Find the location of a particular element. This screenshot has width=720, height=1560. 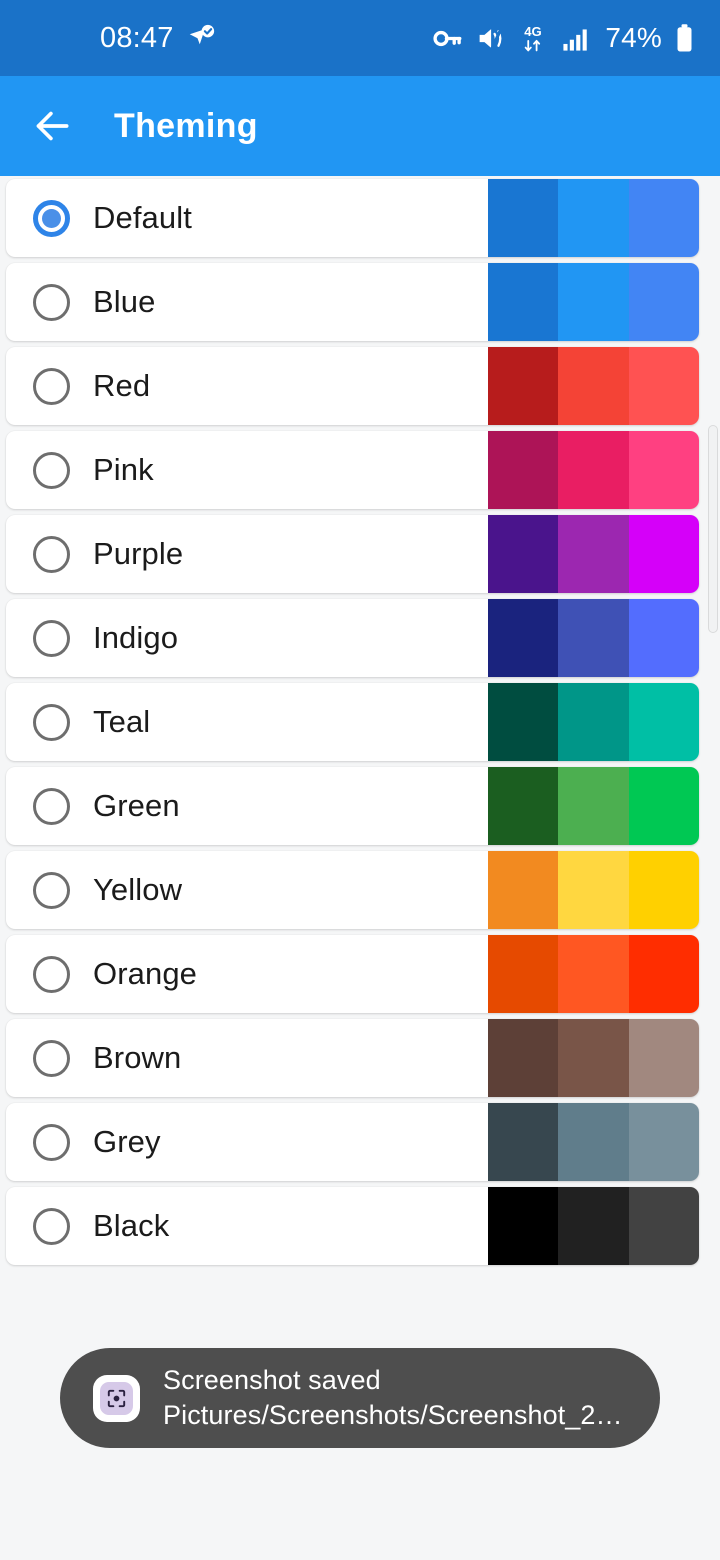

theme-radio-red is located at coordinates (51, 386).